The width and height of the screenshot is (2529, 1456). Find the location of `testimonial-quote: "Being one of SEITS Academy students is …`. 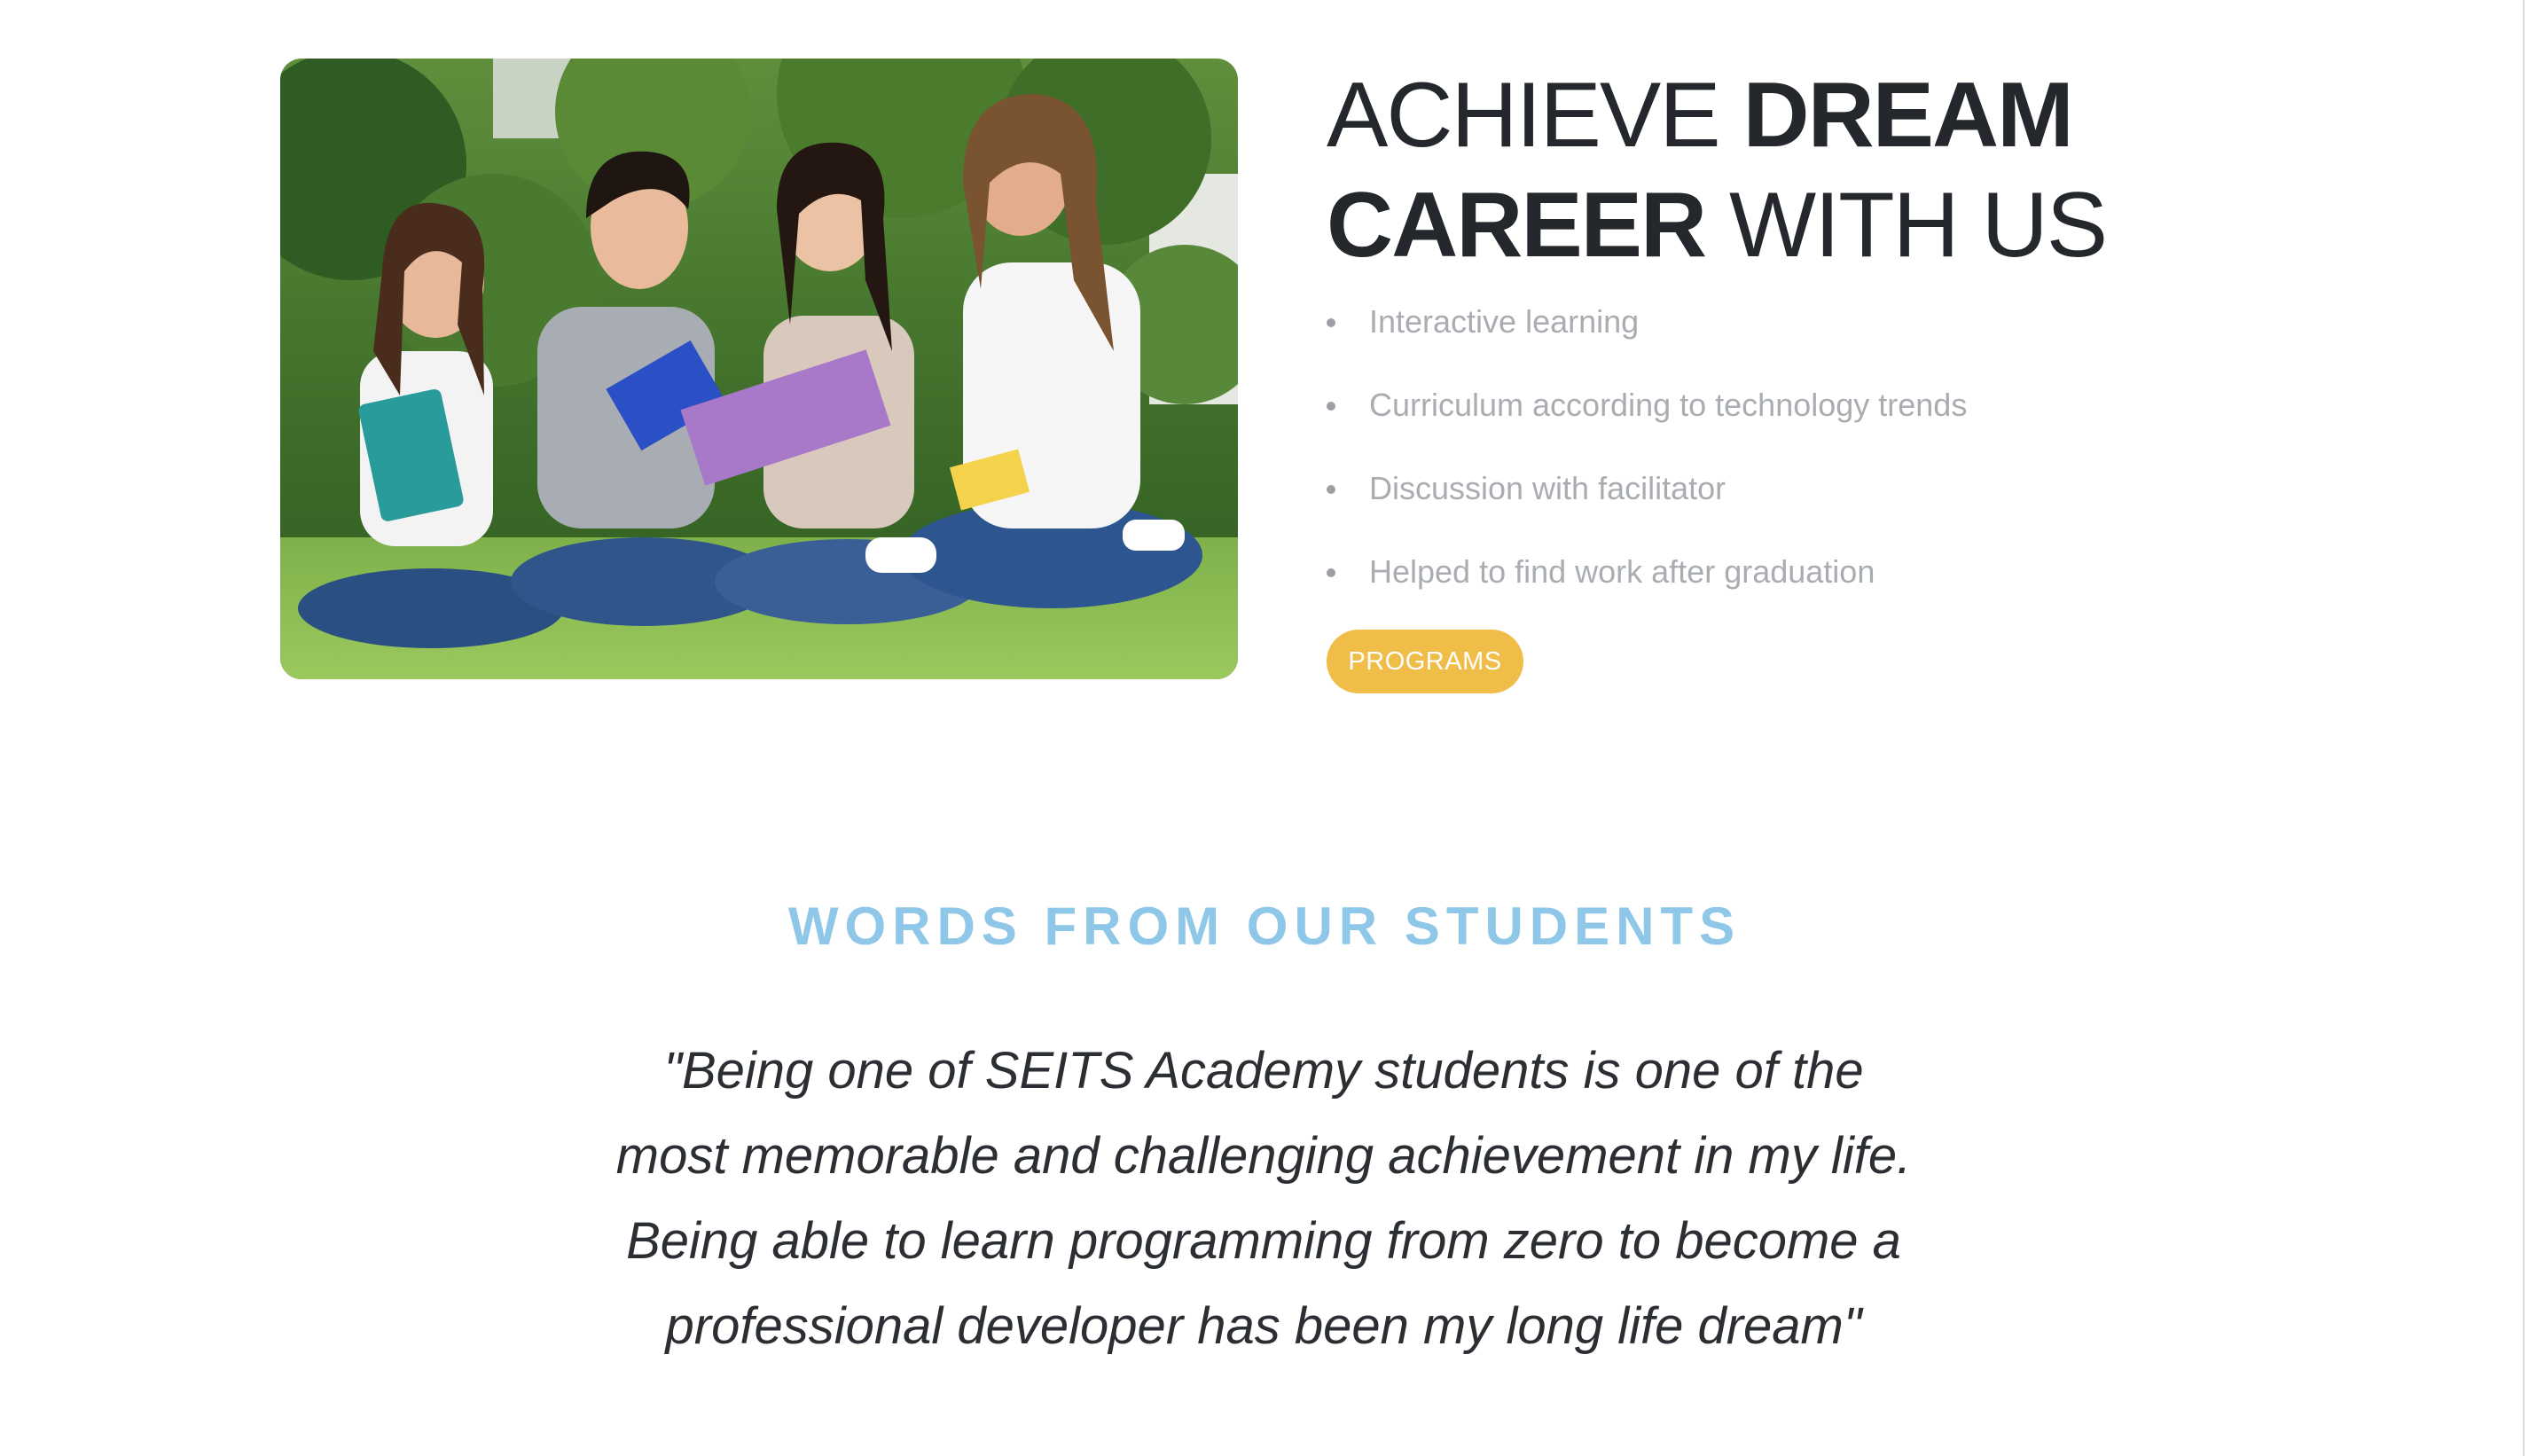

testimonial-quote: "Being one of SEITS Academy students is … is located at coordinates (1263, 1198).